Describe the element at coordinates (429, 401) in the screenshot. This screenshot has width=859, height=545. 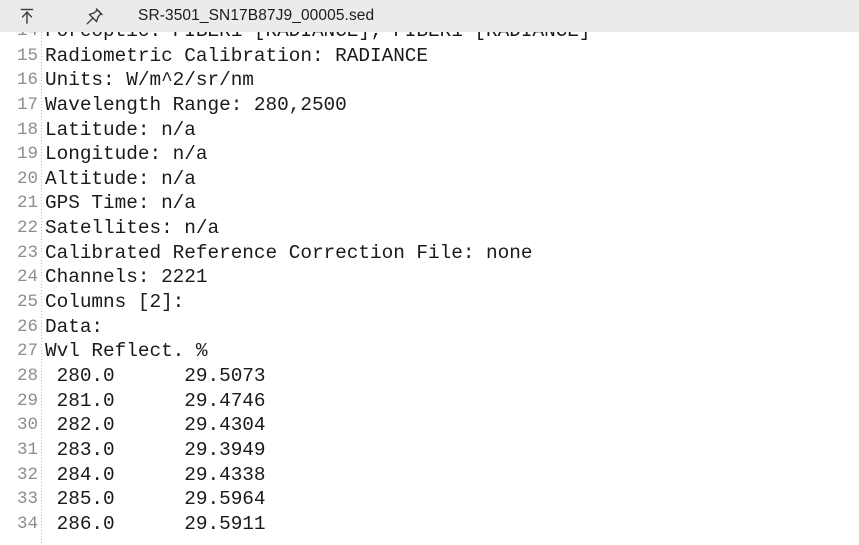
I see `code-line: 29 281.0 29.4746` at that location.